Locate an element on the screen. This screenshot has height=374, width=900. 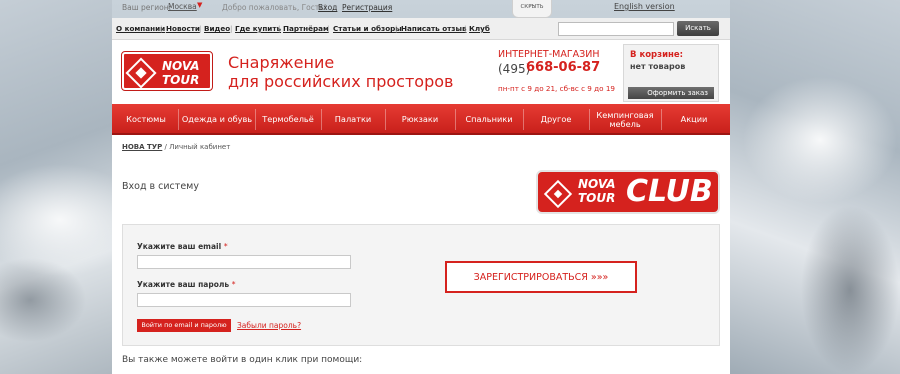
register-button: ЗАРЕГИСТРИРОВАТЬСЯ »»» is located at coordinates (541, 277).